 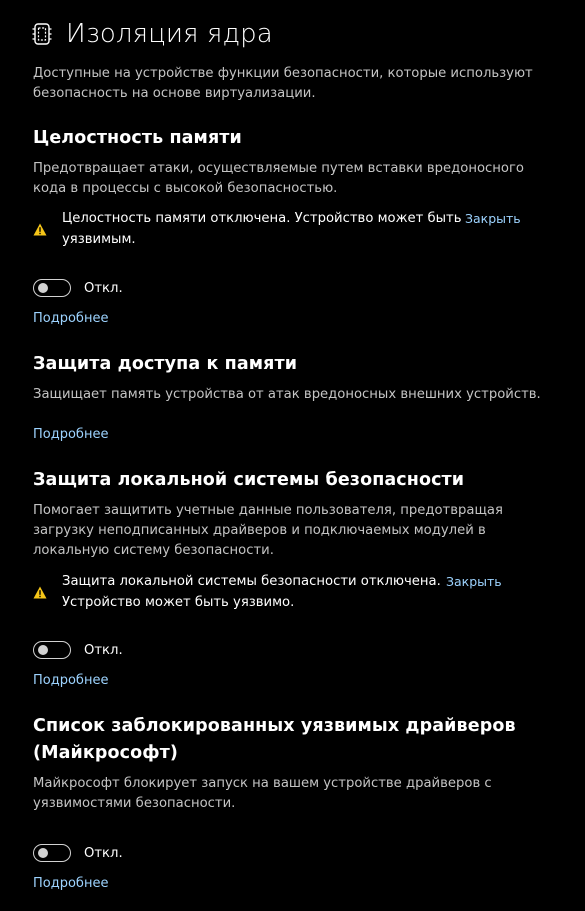 What do you see at coordinates (52, 650) in the screenshot?
I see `lsa-protection-toggle` at bounding box center [52, 650].